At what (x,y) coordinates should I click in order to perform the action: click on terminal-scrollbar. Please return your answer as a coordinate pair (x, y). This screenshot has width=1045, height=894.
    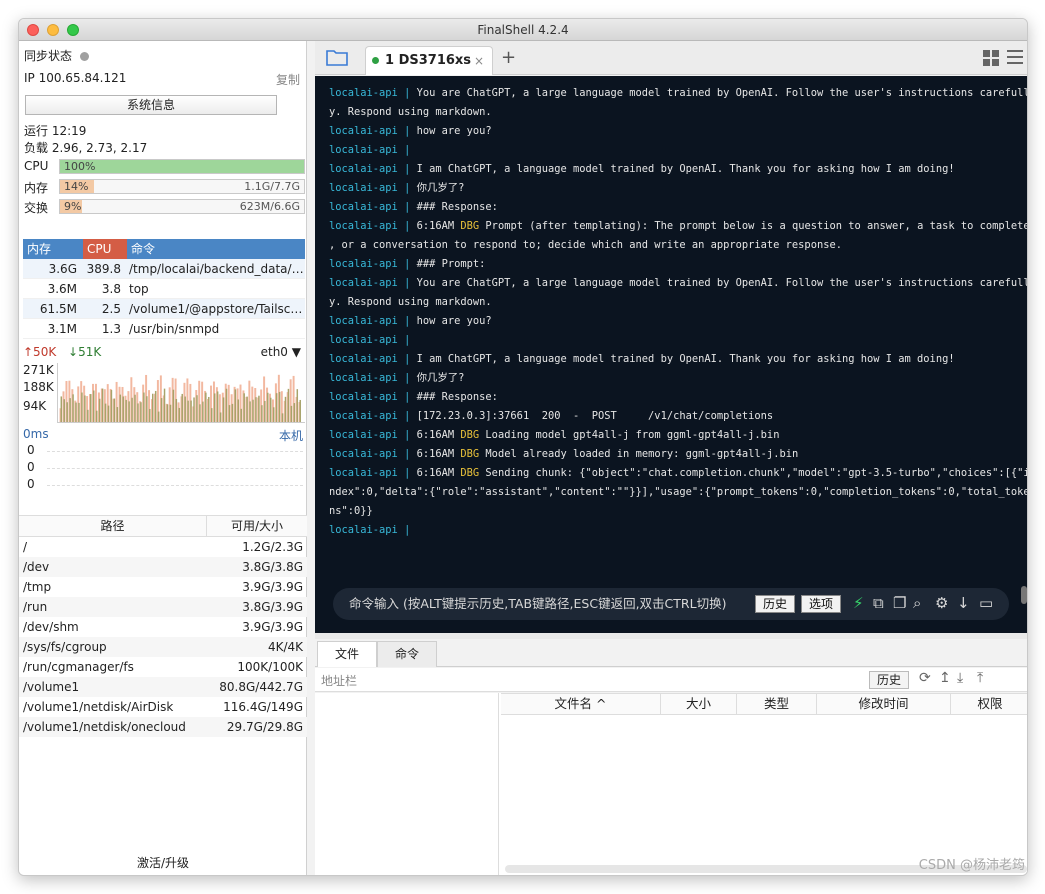
    Looking at the image, I should click on (1024, 595).